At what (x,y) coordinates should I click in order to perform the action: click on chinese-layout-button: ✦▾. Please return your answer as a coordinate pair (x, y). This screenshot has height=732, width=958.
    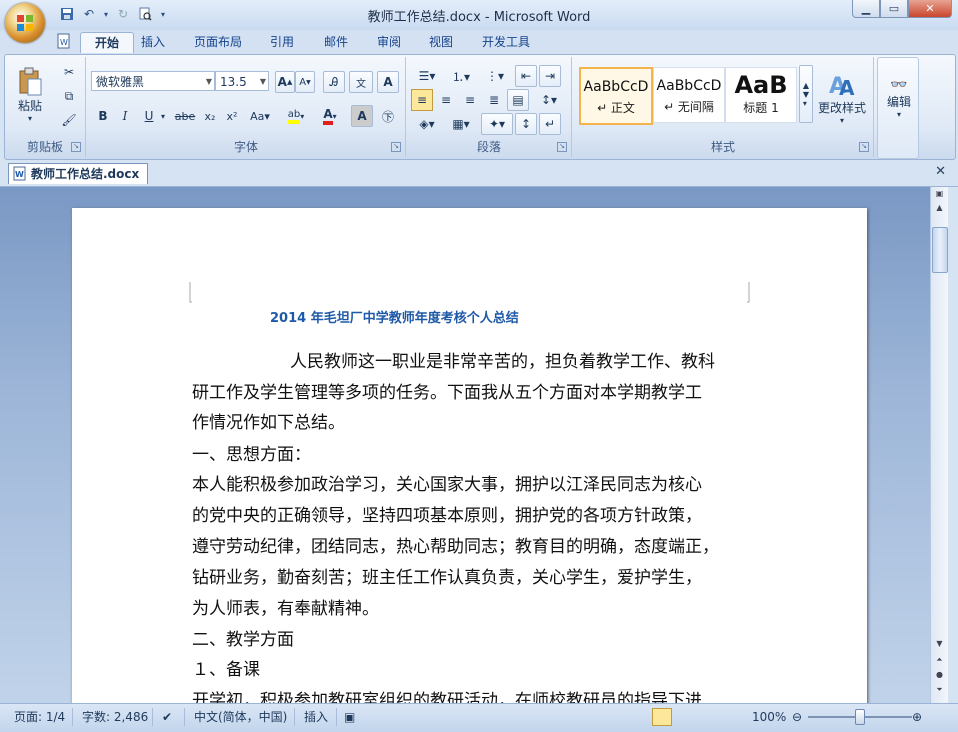
    Looking at the image, I should click on (497, 124).